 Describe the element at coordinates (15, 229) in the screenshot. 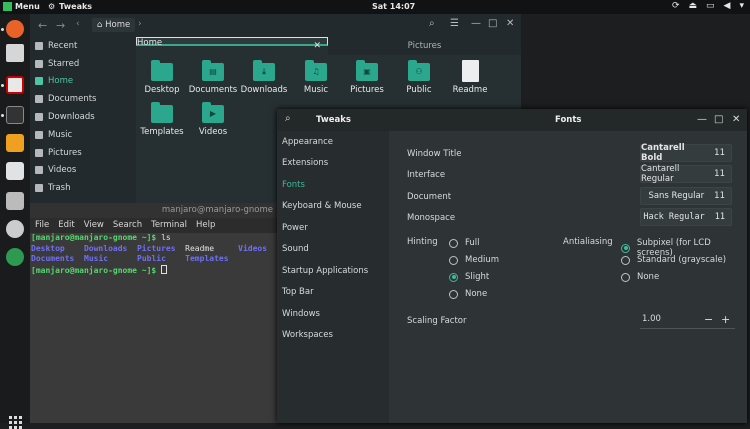

I see `disc-icon` at that location.